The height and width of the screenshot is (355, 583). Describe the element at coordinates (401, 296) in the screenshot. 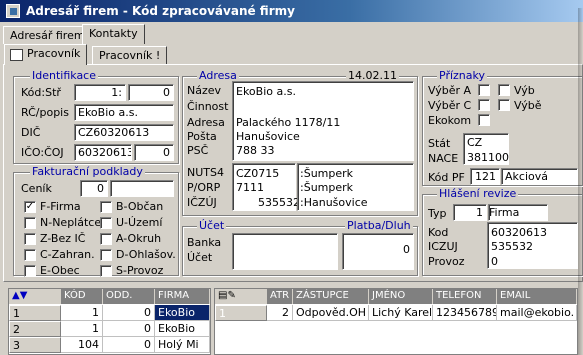

I see `col-header-jmeno: JMÉNO` at that location.